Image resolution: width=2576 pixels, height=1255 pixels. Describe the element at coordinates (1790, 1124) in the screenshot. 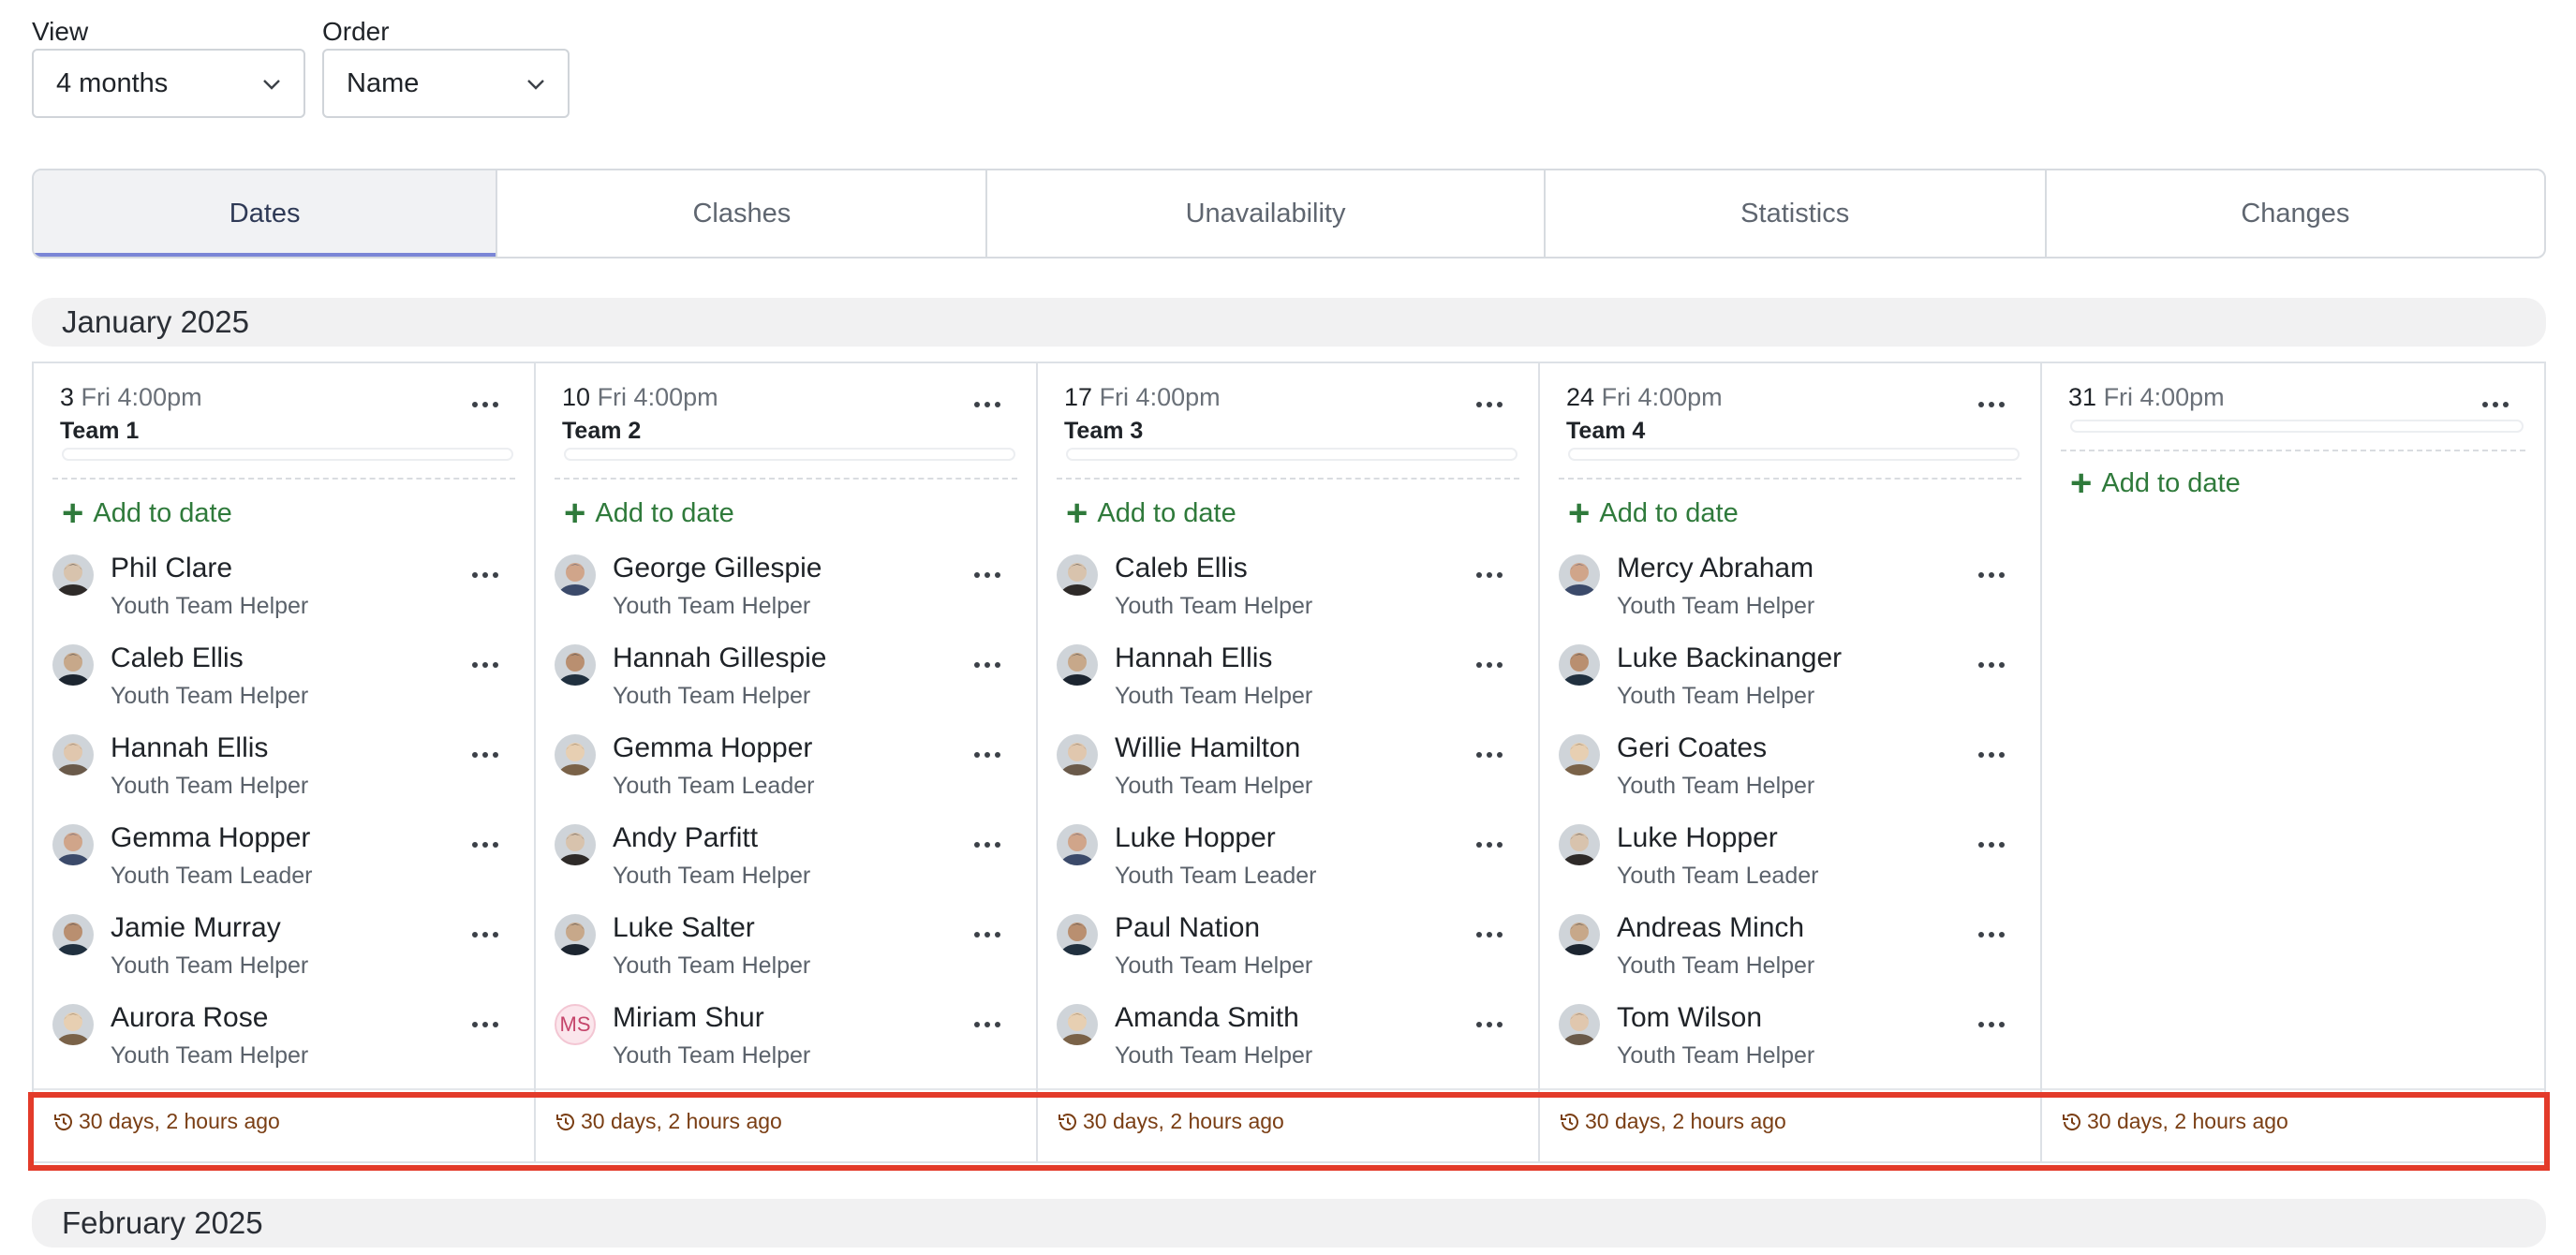

I see `last-changed-row: 30 days, 2 hours ago` at that location.